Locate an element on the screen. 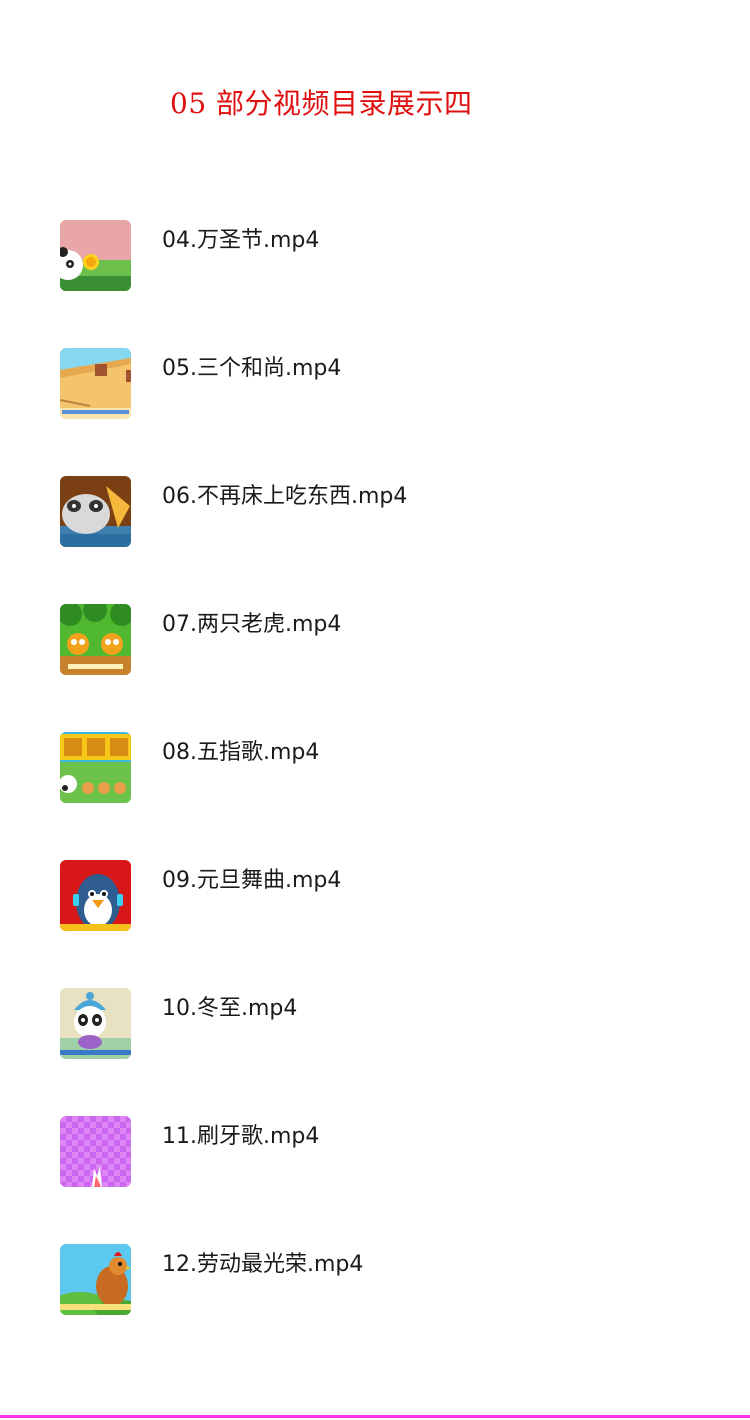  video-file-name: 06.不再床上吃东西.mp4 is located at coordinates (284, 494).